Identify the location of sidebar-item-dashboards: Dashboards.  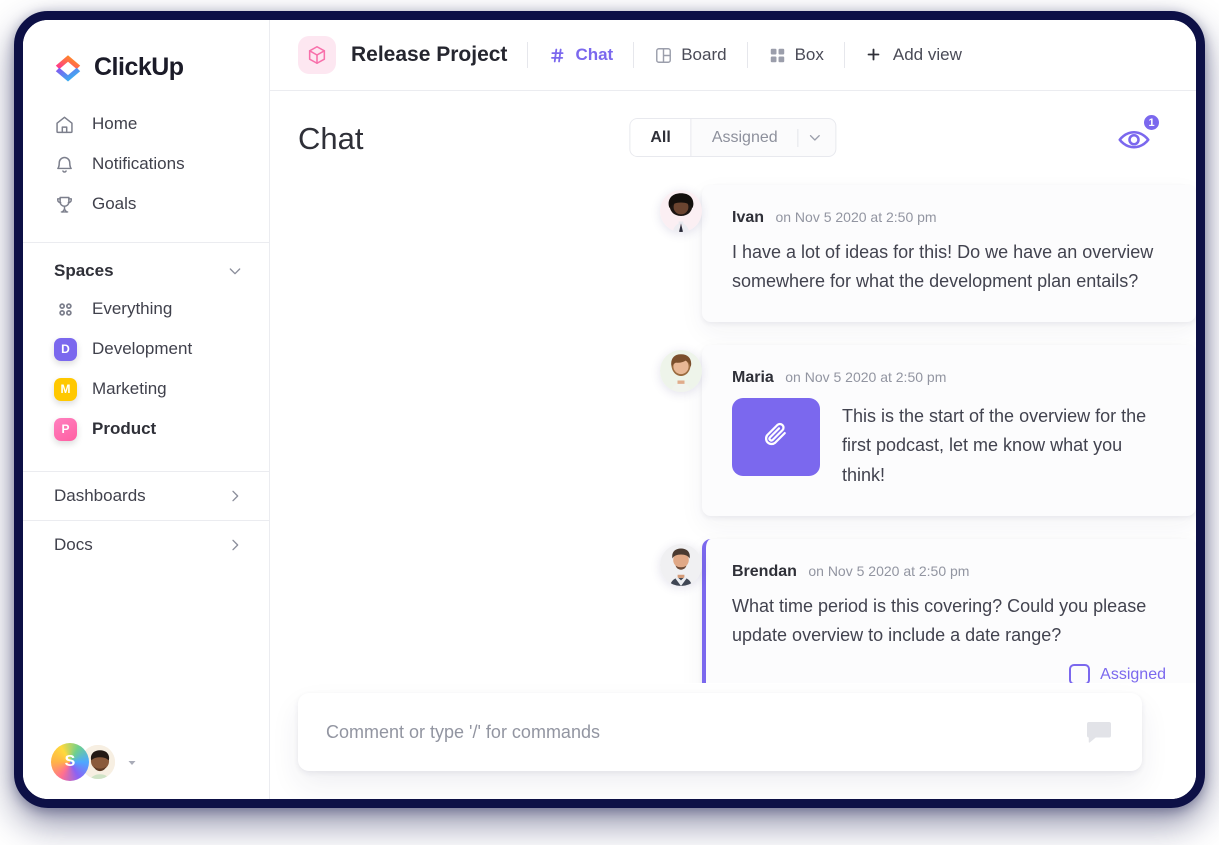
(146, 495).